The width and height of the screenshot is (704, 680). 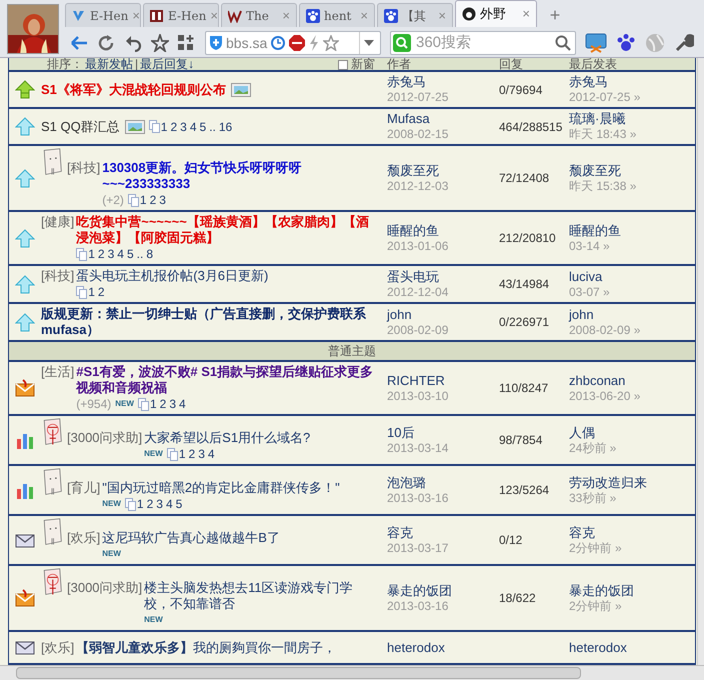 I want to click on search-input: 360搜索, so click(x=484, y=43).